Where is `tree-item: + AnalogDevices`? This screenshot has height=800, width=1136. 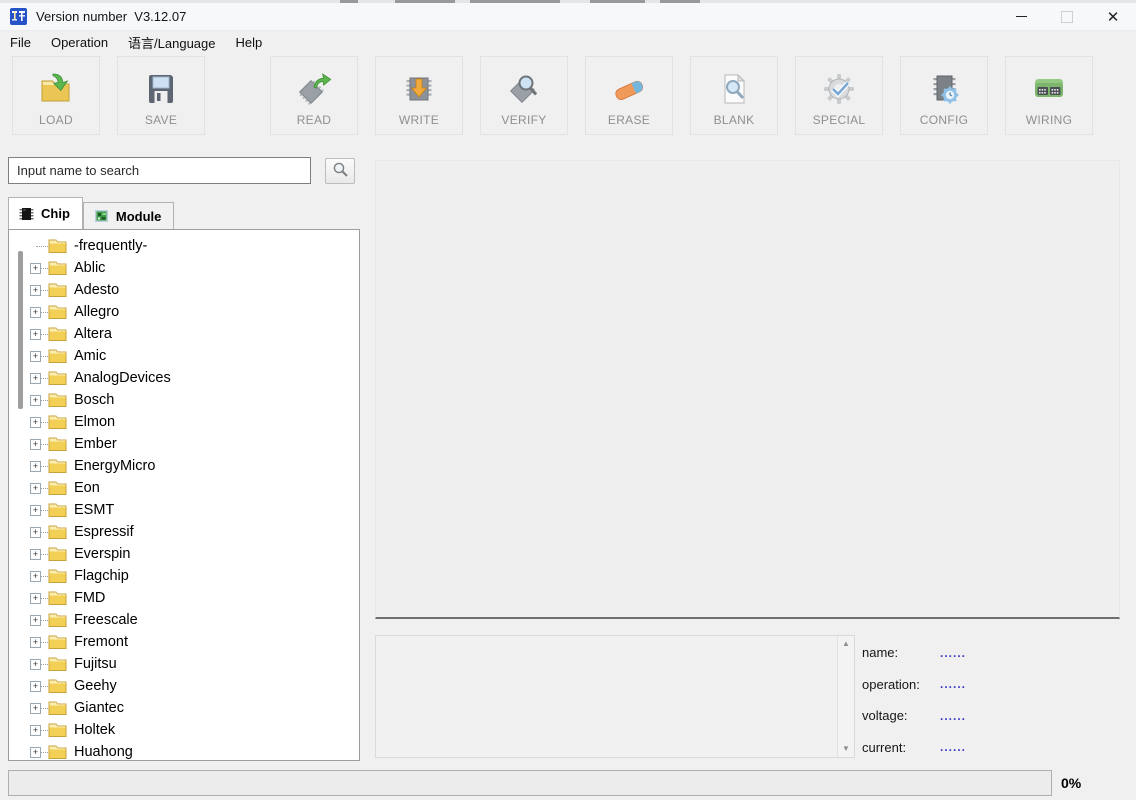 tree-item: + AnalogDevices is located at coordinates (184, 378).